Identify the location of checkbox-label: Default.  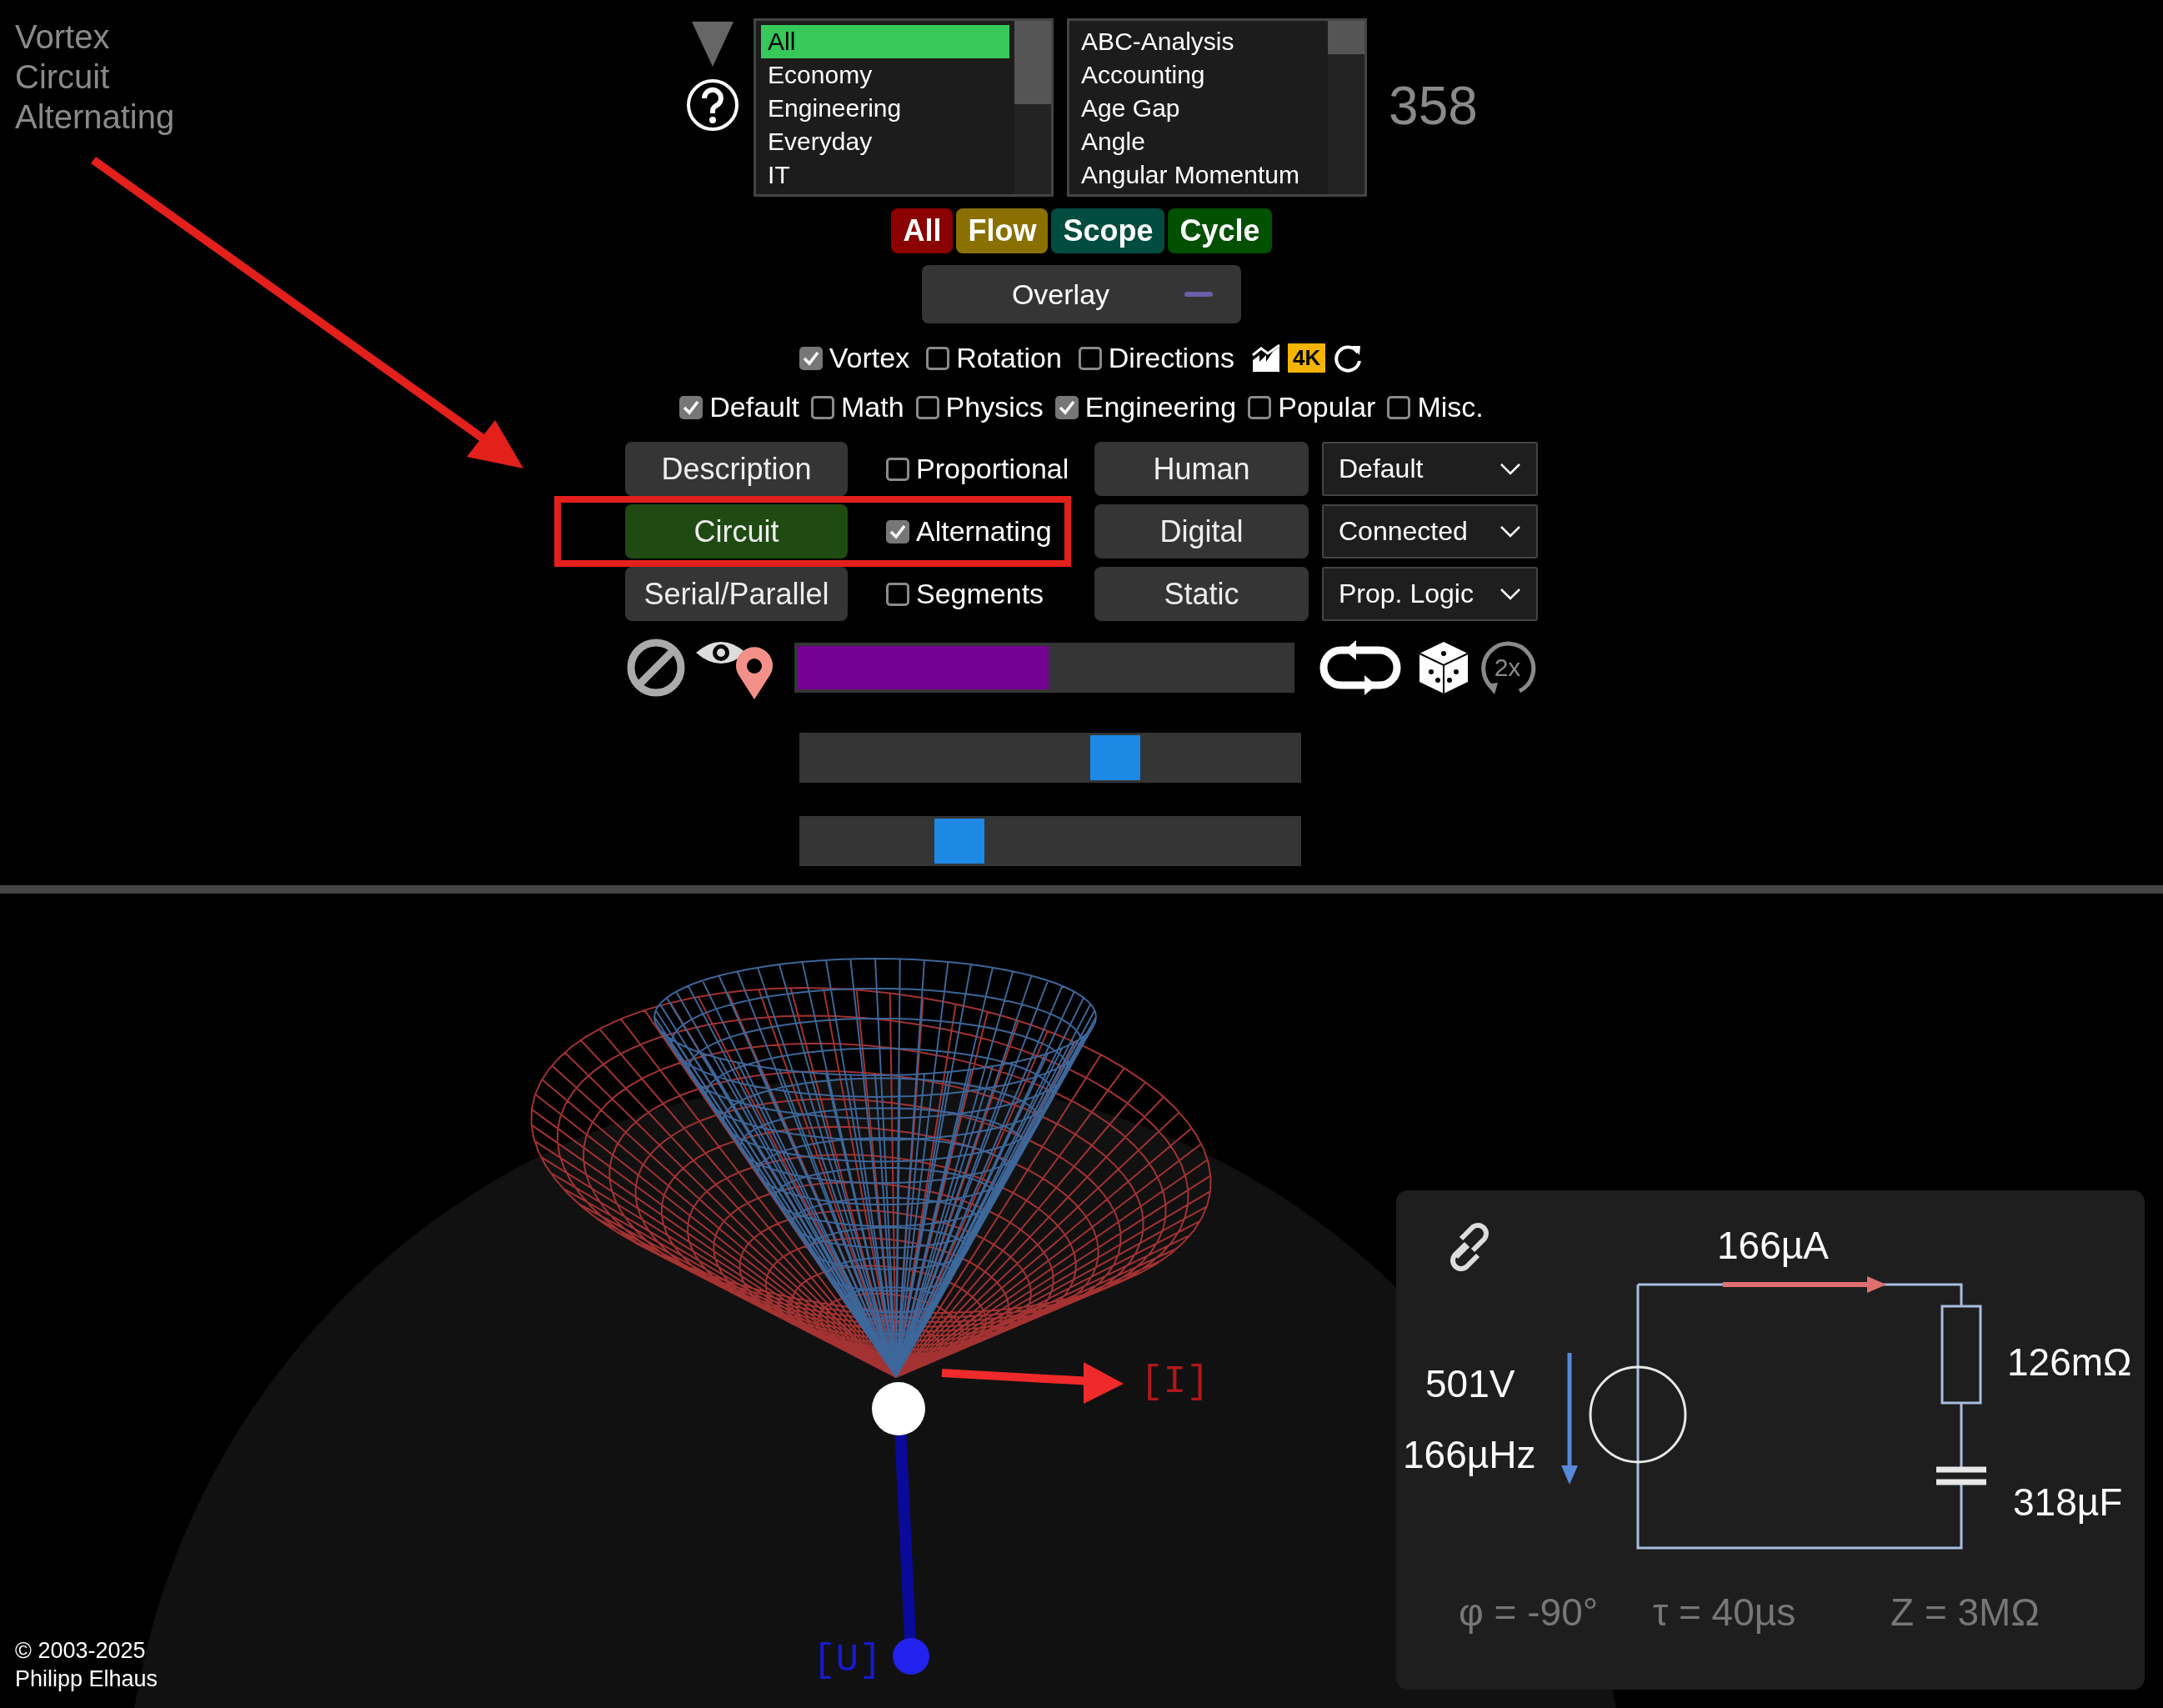
(754, 407).